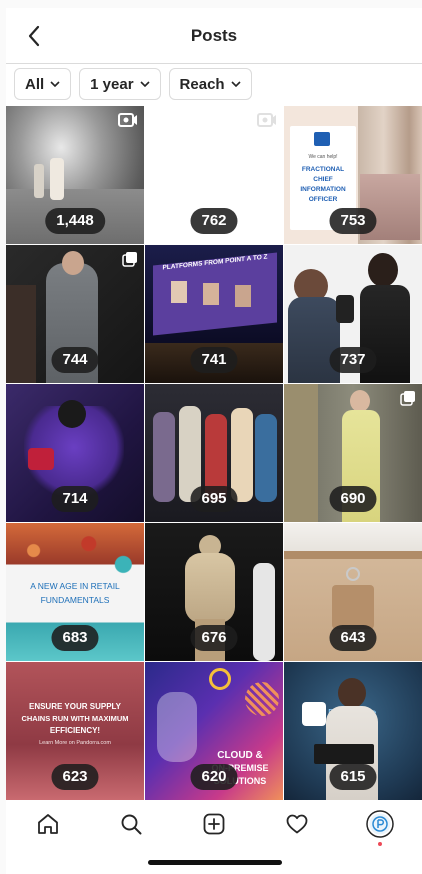  I want to click on reach-count: 695, so click(214, 499).